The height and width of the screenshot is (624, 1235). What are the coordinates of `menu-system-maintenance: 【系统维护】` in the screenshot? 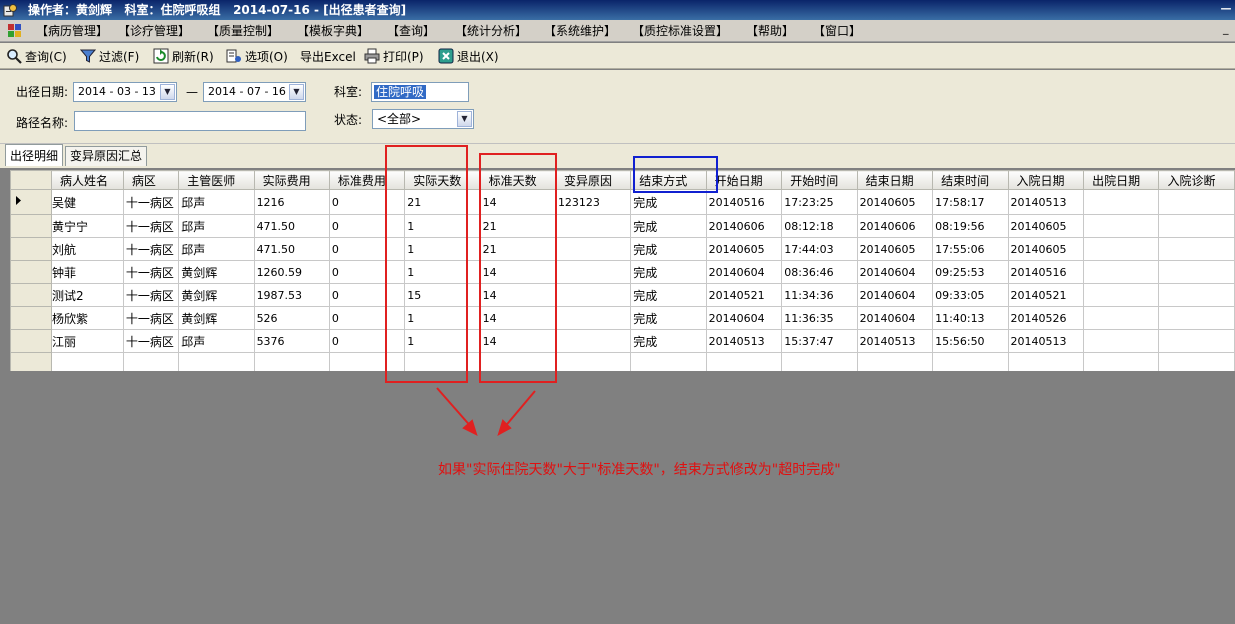 It's located at (580, 31).